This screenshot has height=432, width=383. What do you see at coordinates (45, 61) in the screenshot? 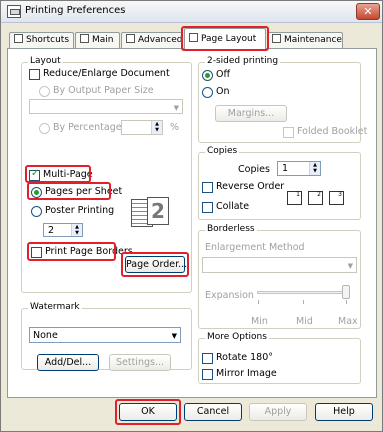
I see `layout-group-label: Layout` at bounding box center [45, 61].